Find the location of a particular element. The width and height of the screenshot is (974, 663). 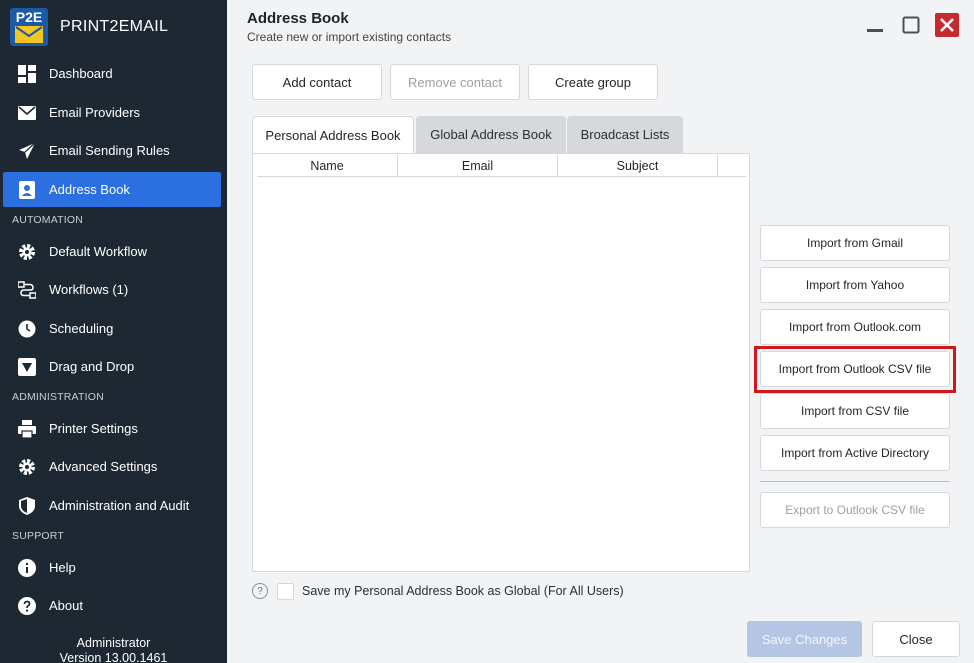

add-contact-button: Add contact is located at coordinates (317, 82).